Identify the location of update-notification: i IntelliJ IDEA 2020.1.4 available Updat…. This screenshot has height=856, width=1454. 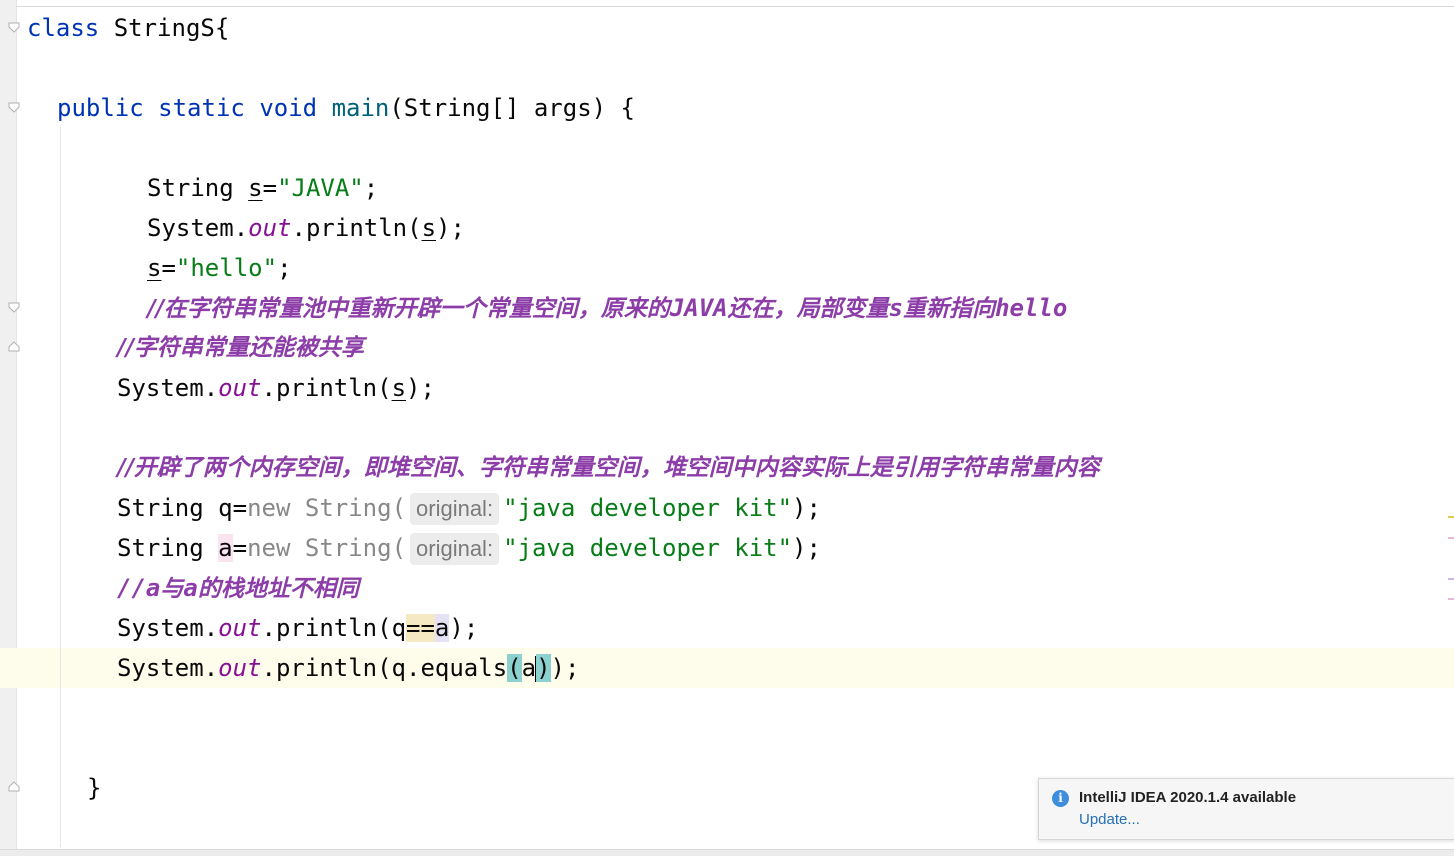
(1246, 809).